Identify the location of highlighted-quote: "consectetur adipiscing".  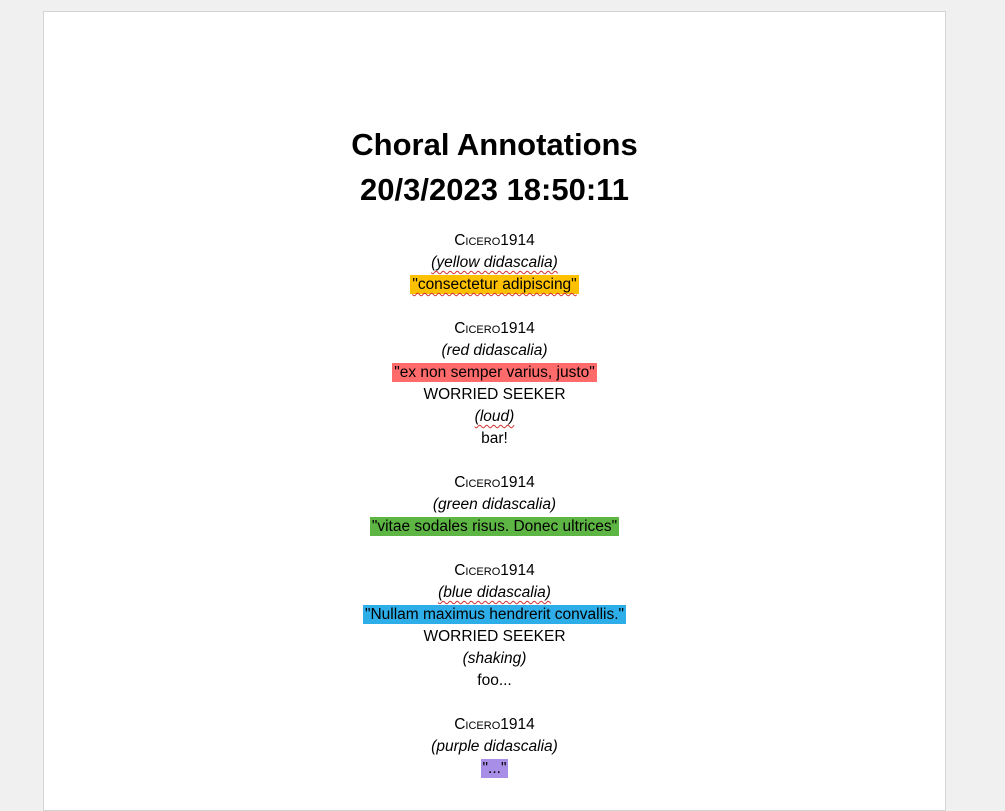
(494, 284).